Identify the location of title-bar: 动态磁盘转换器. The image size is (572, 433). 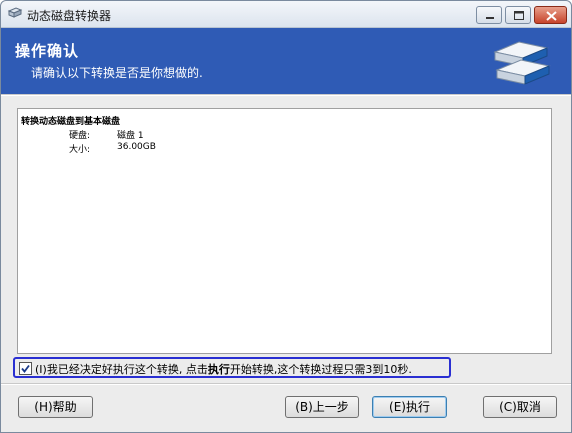
(286, 14).